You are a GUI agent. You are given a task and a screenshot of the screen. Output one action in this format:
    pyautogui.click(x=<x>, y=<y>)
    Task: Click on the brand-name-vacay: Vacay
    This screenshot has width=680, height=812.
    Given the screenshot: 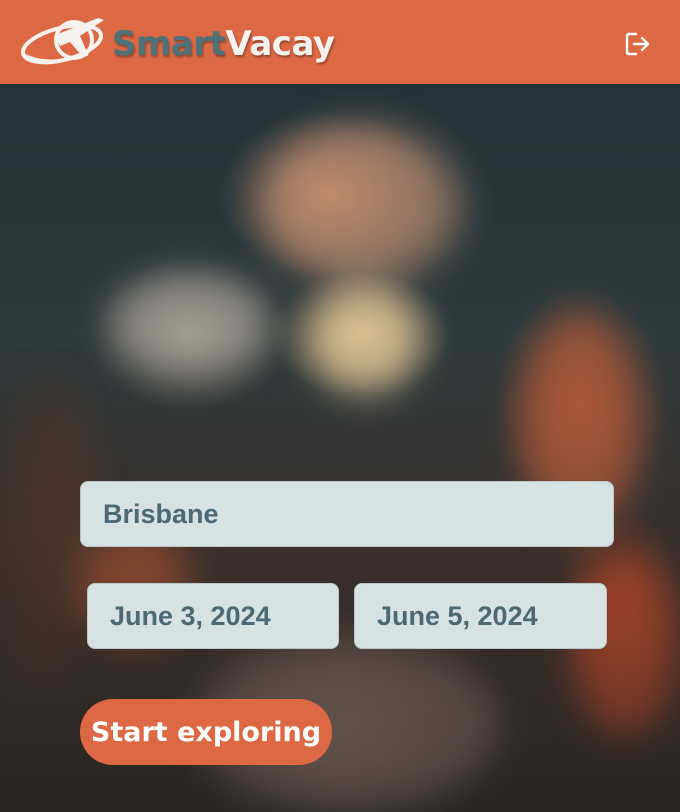 What is the action you would take?
    pyautogui.click(x=280, y=44)
    